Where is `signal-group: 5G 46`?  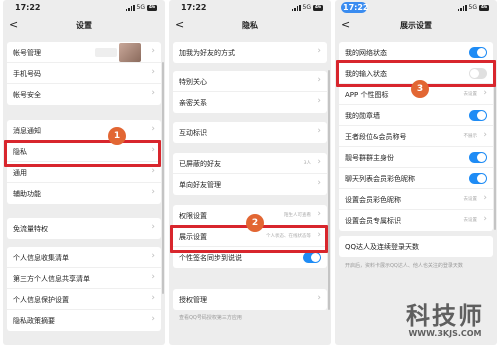
signal-group: 5G 46 is located at coordinates (473, 7).